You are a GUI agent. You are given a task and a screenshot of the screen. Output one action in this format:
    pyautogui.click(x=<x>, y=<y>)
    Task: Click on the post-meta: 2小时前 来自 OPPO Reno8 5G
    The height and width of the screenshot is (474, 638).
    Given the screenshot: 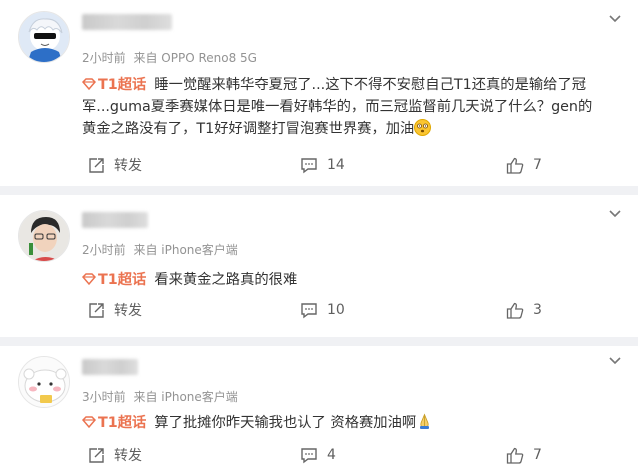 What is the action you would take?
    pyautogui.click(x=171, y=57)
    